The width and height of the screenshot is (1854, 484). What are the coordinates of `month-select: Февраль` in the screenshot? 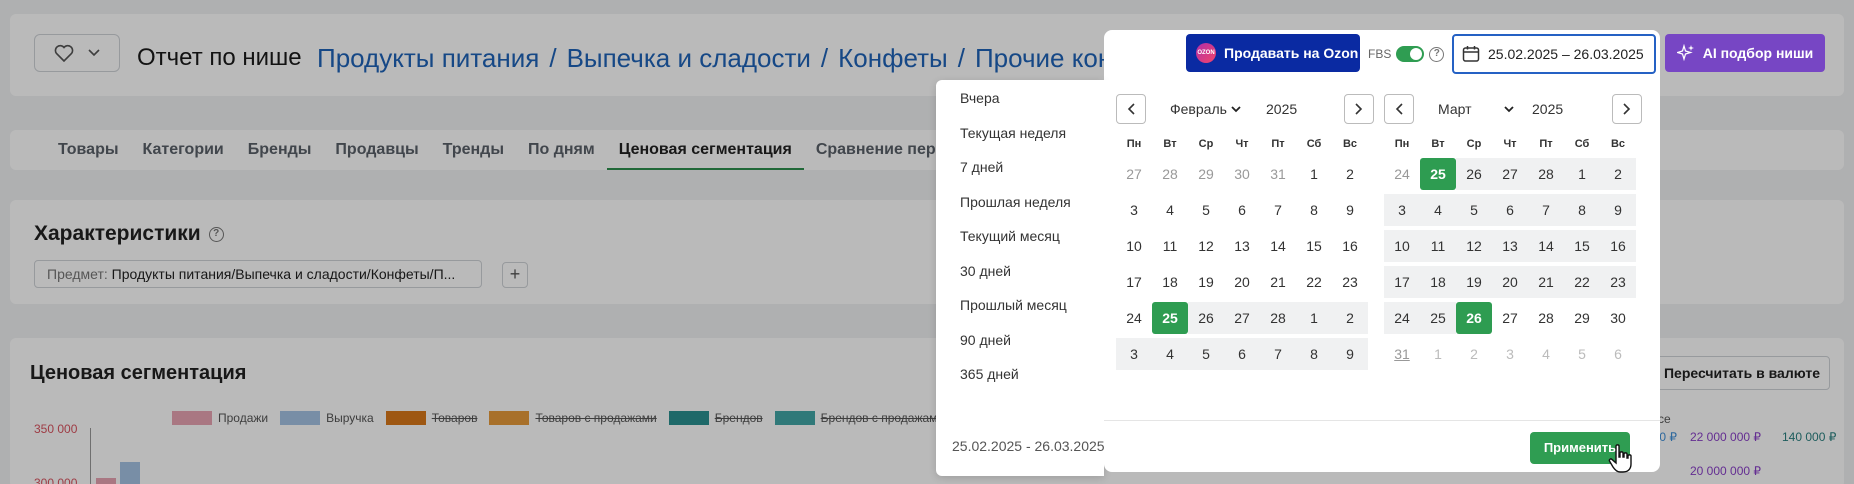 It's located at (1205, 109).